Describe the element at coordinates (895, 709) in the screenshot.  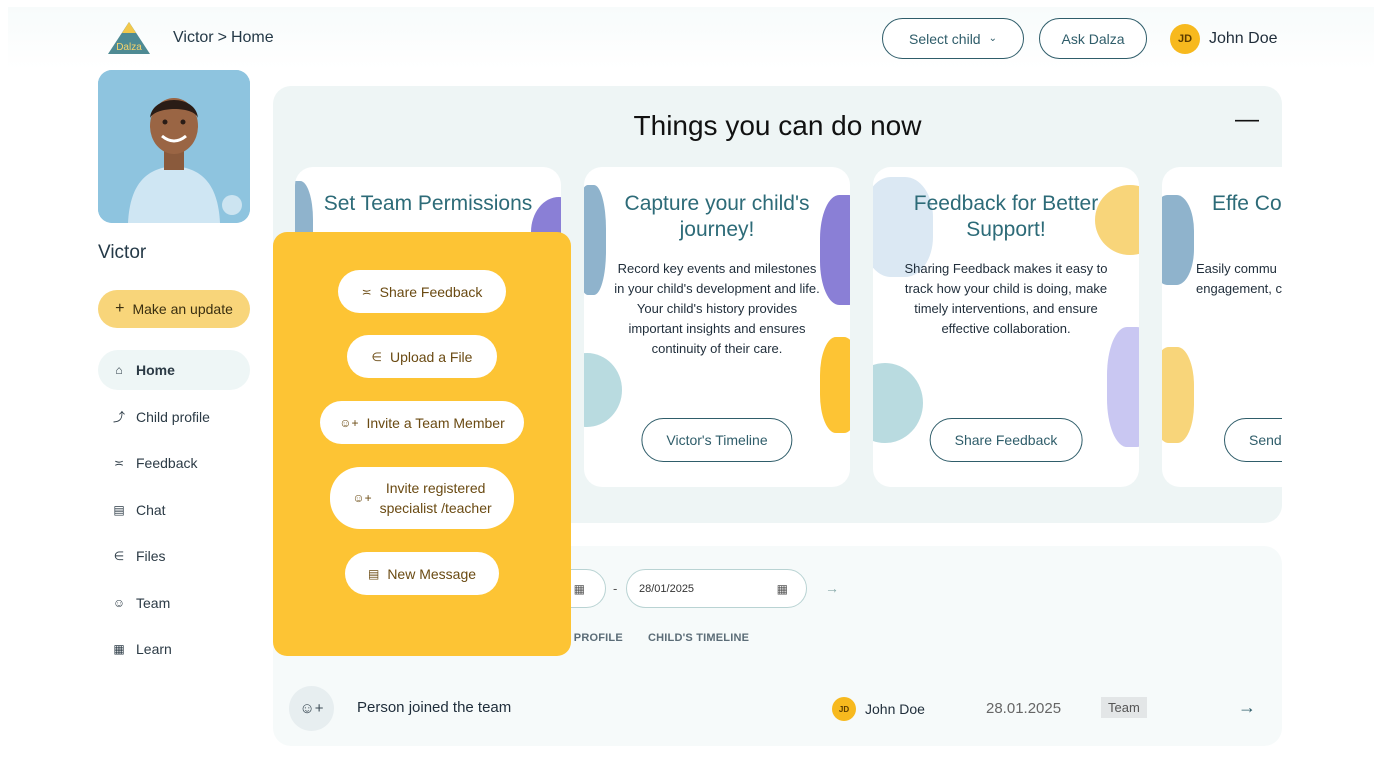
I see `activity-user-name: John Doe` at that location.